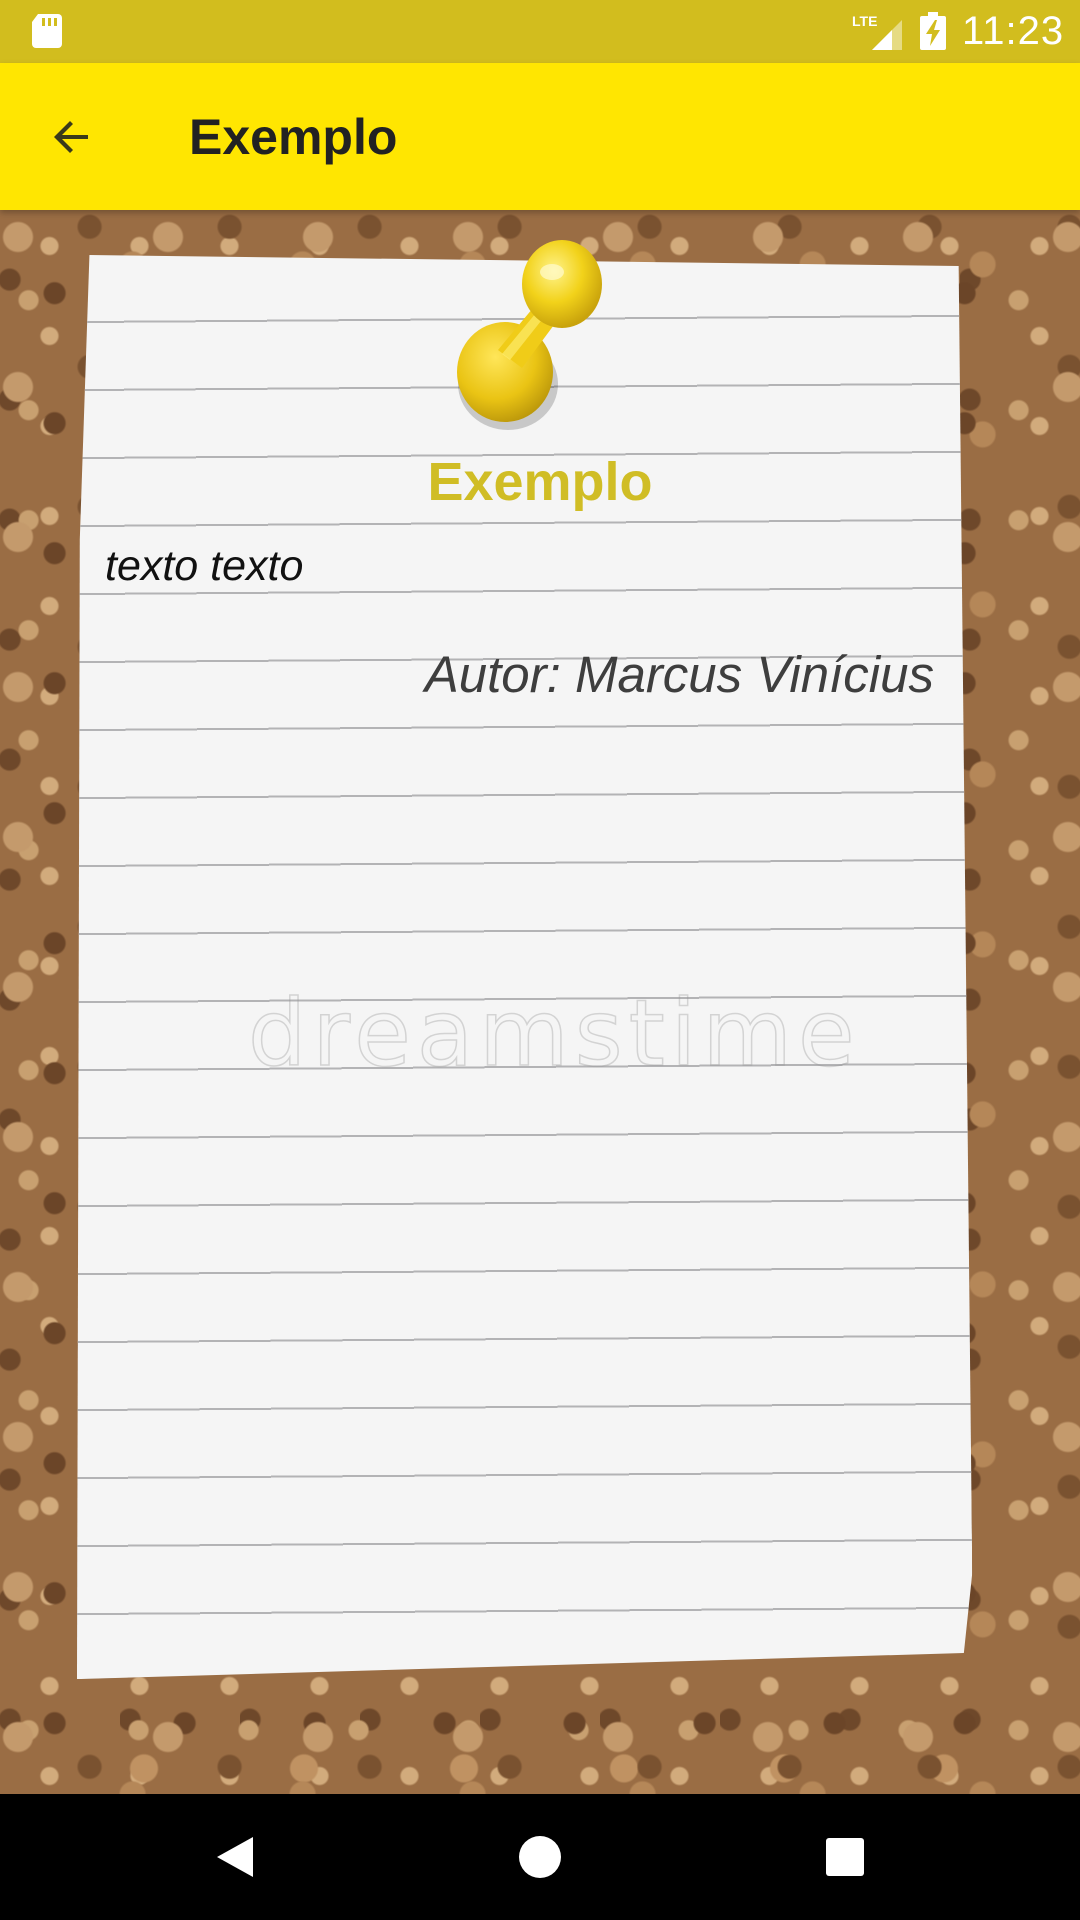 Image resolution: width=1080 pixels, height=1920 pixels. I want to click on nav-home-button, so click(540, 1857).